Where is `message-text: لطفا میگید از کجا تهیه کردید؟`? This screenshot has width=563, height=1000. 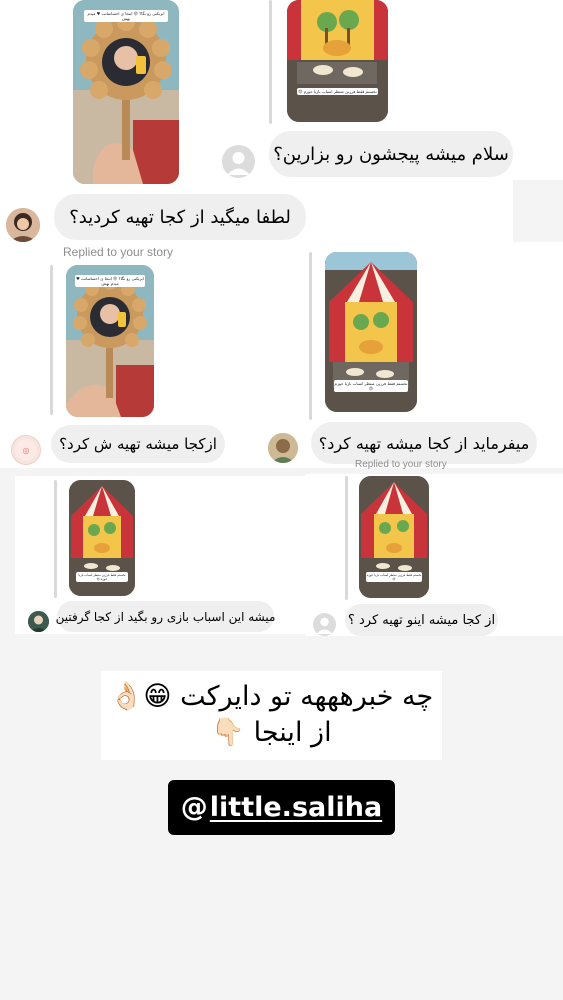 message-text: لطفا میگید از کجا تهیه کردید؟ is located at coordinates (180, 217).